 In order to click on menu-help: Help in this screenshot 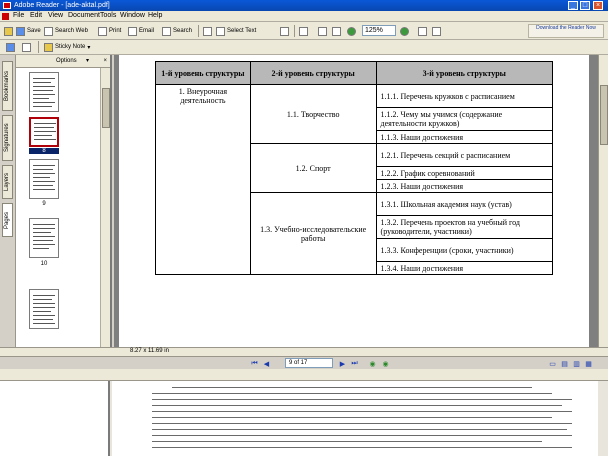, I will do `click(155, 15)`.